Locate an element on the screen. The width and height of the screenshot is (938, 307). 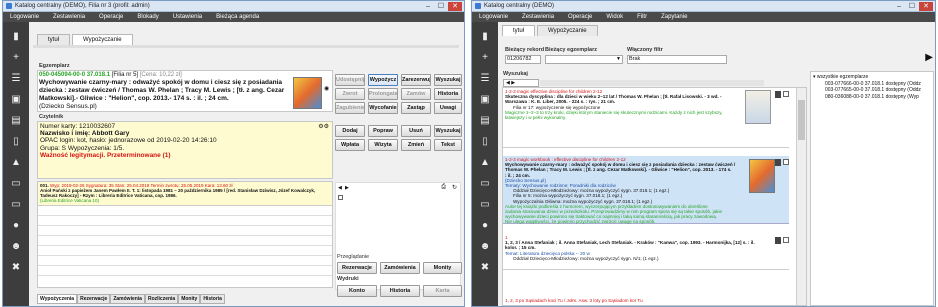
rekord-field: 01206782 is located at coordinates (523, 59).